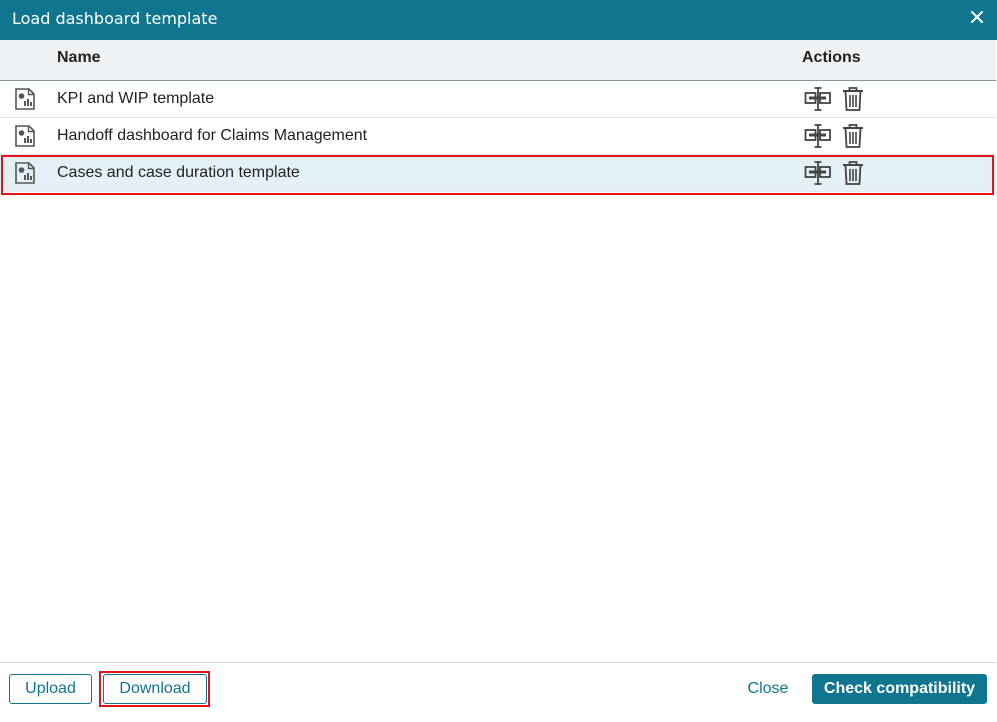 This screenshot has width=997, height=722. I want to click on template-name: Handoff dashboard for Claims Management, so click(212, 135).